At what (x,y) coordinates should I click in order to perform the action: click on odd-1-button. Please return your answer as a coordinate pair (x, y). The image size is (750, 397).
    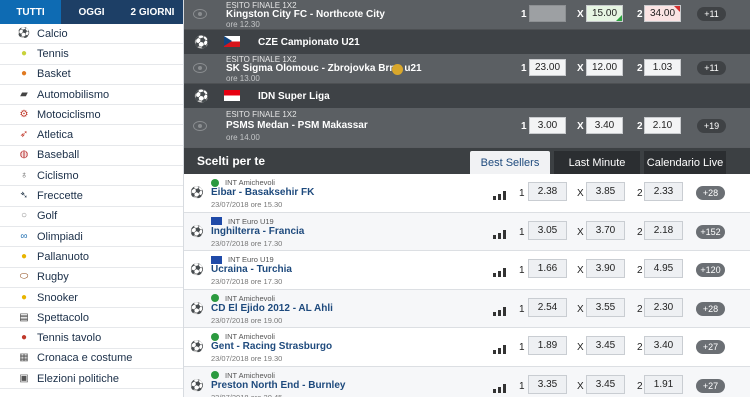
    Looking at the image, I should click on (547, 13).